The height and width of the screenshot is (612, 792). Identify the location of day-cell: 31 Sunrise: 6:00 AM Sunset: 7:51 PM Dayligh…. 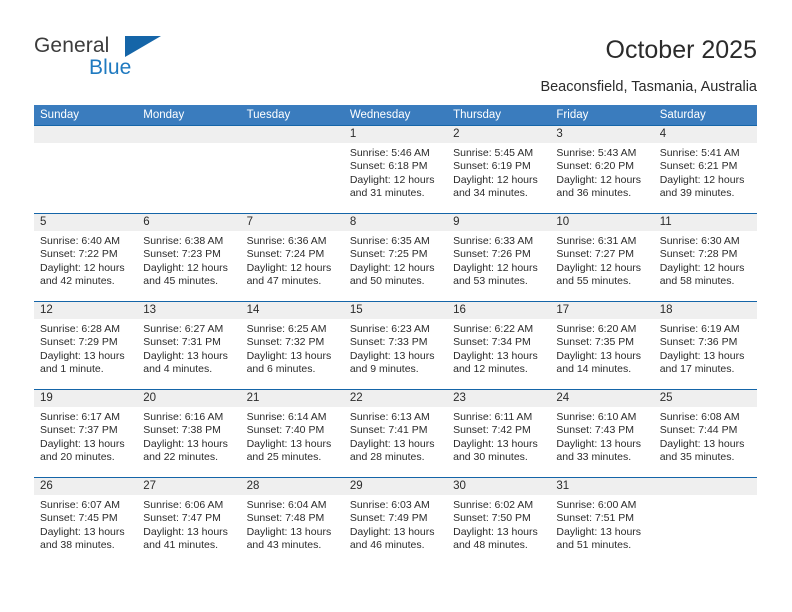
(602, 521).